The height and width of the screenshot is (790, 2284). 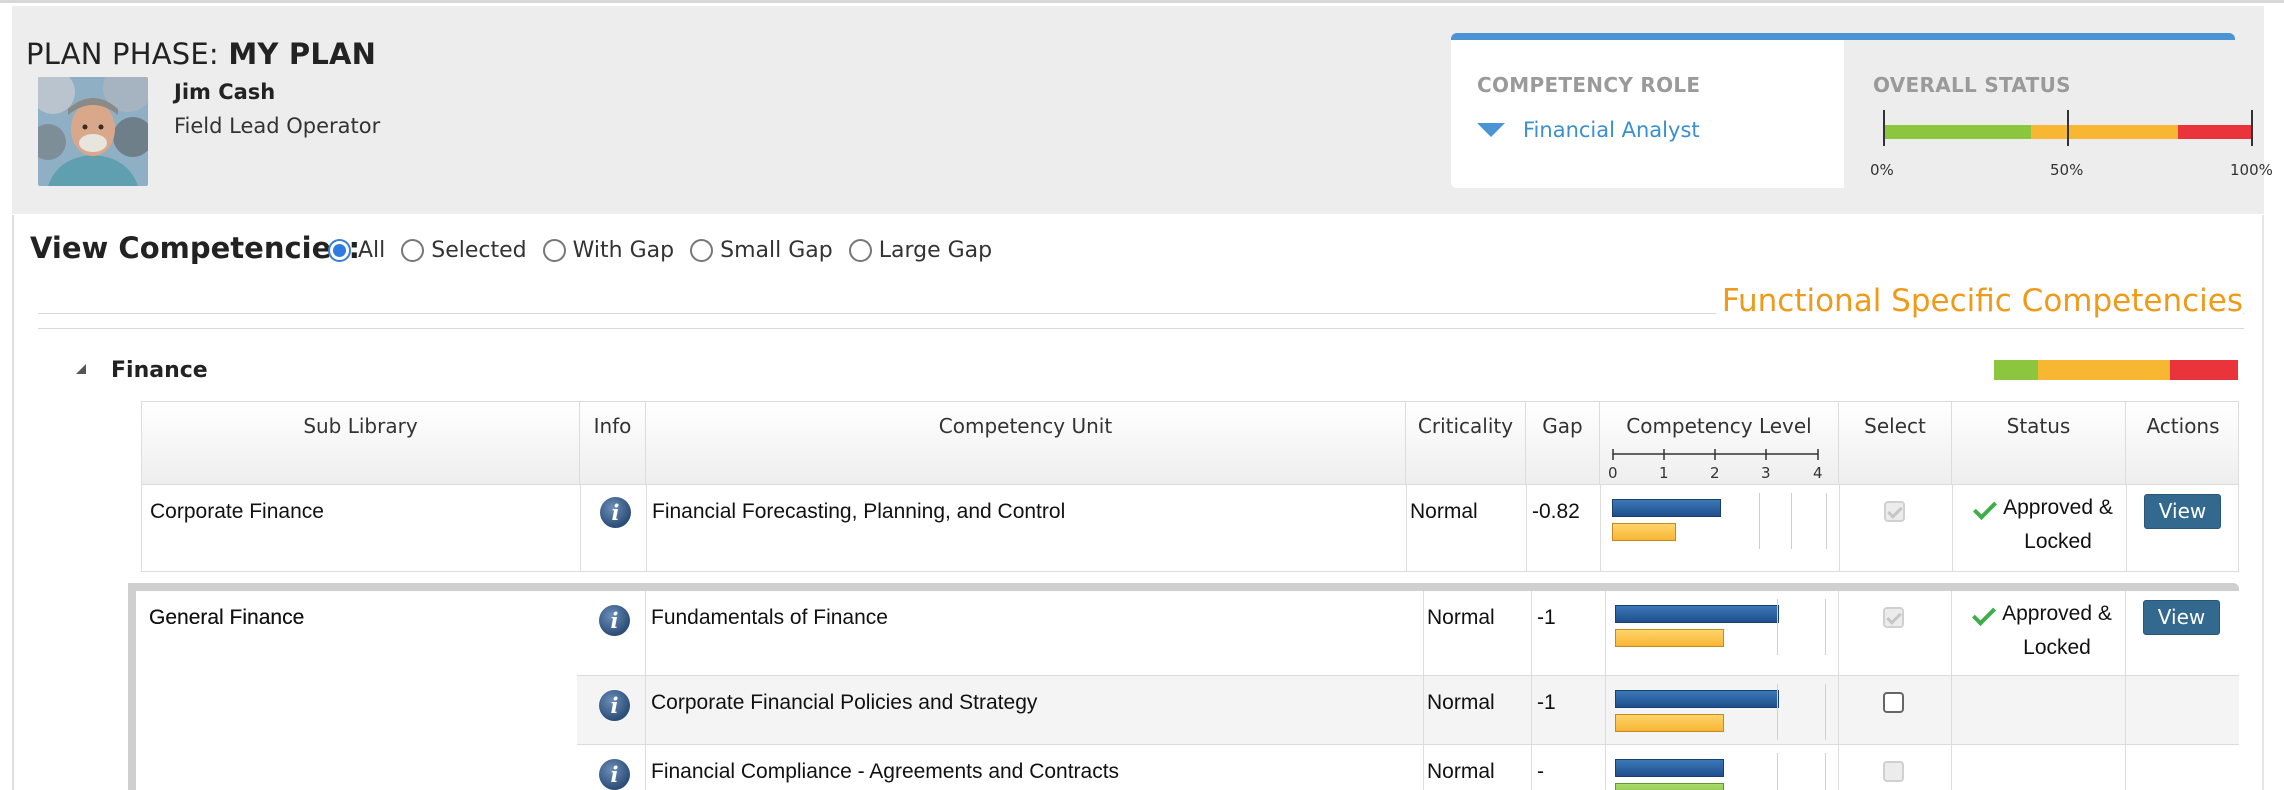 I want to click on filter-selected: Selected, so click(x=464, y=250).